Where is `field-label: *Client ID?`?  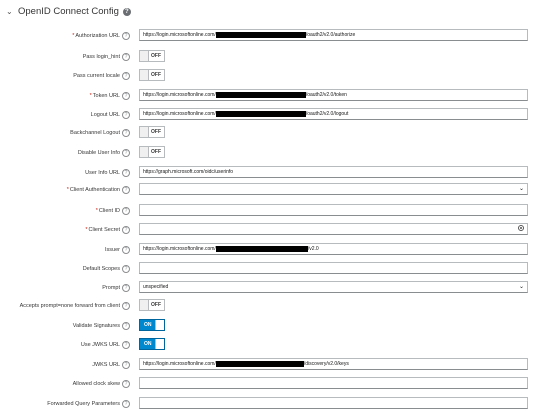
field-label: *Client ID? is located at coordinates (113, 211).